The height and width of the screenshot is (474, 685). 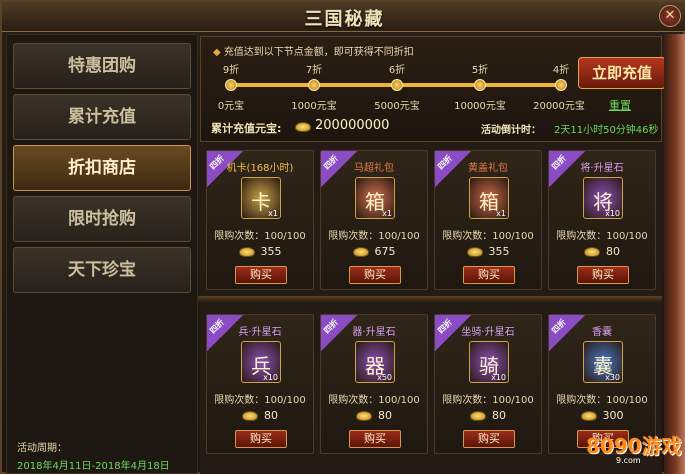 I want to click on watermark-logo: 8090游戏, so click(x=634, y=446).